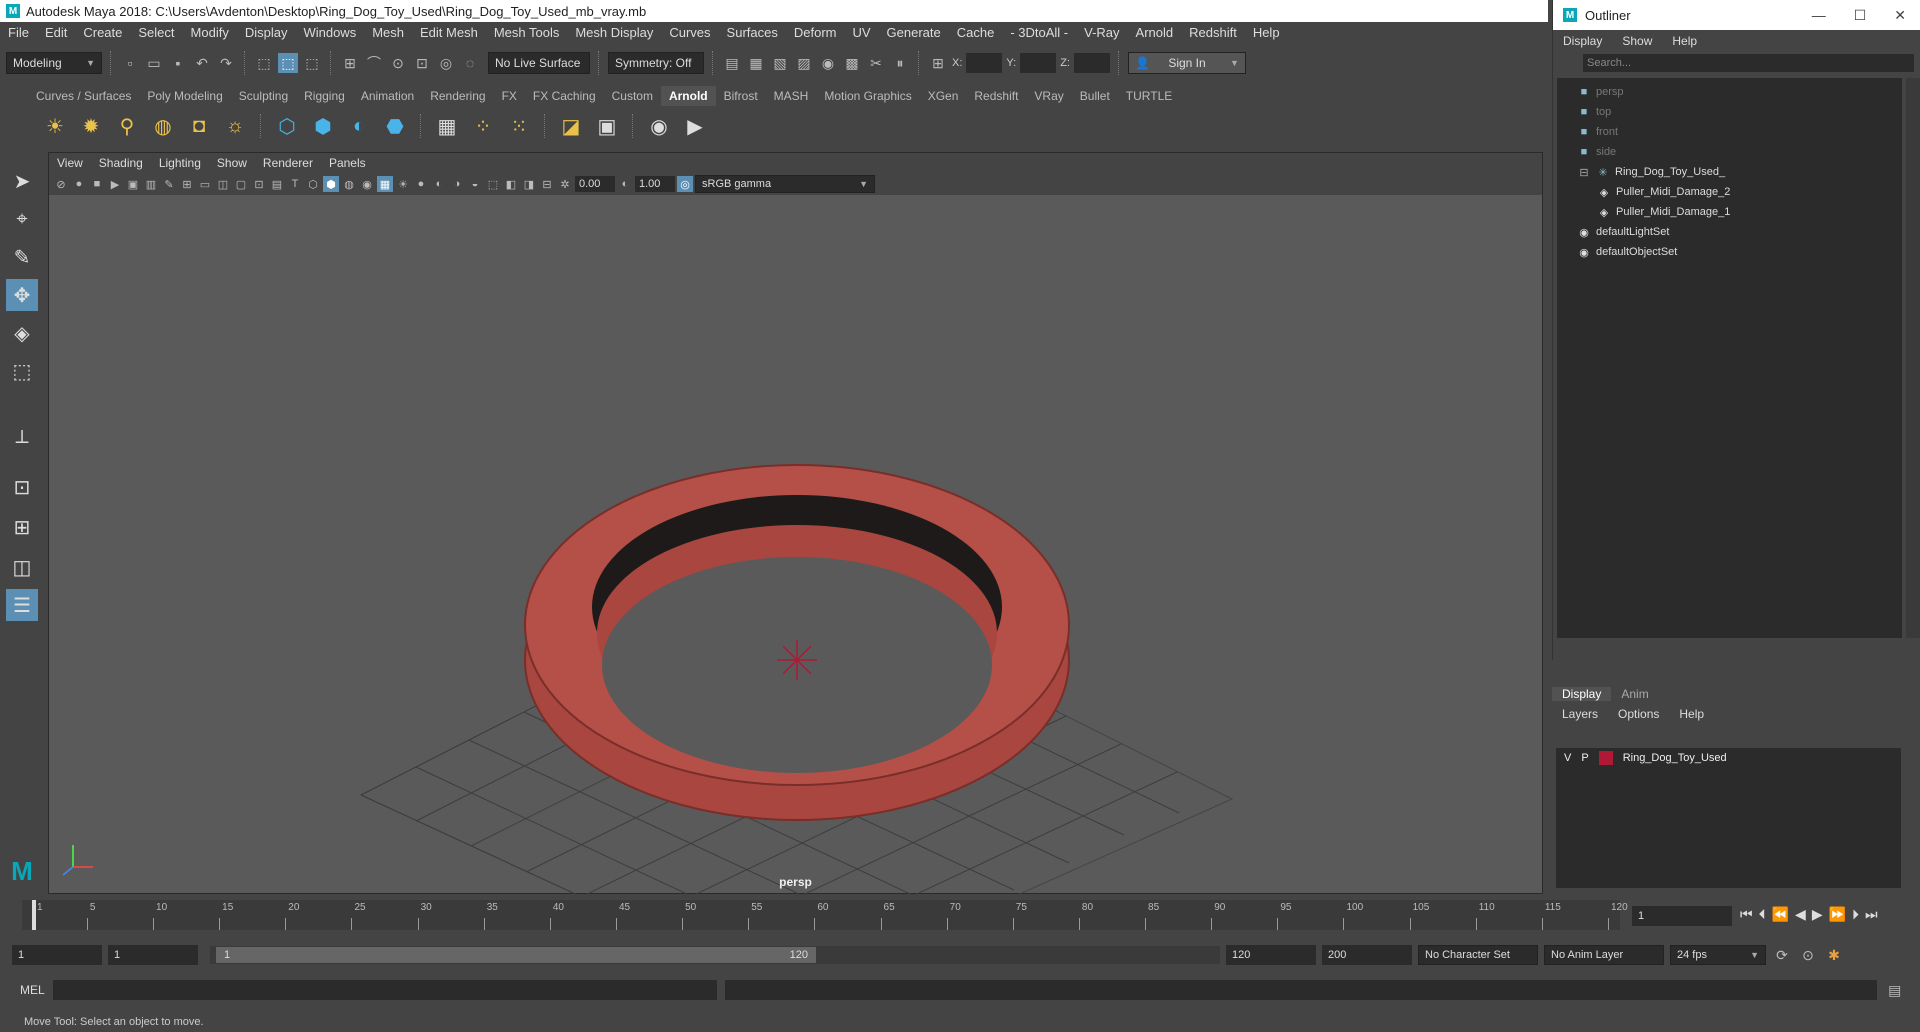 The image size is (1920, 1032). I want to click on shelf-tab-redshift: Redshift, so click(996, 96).